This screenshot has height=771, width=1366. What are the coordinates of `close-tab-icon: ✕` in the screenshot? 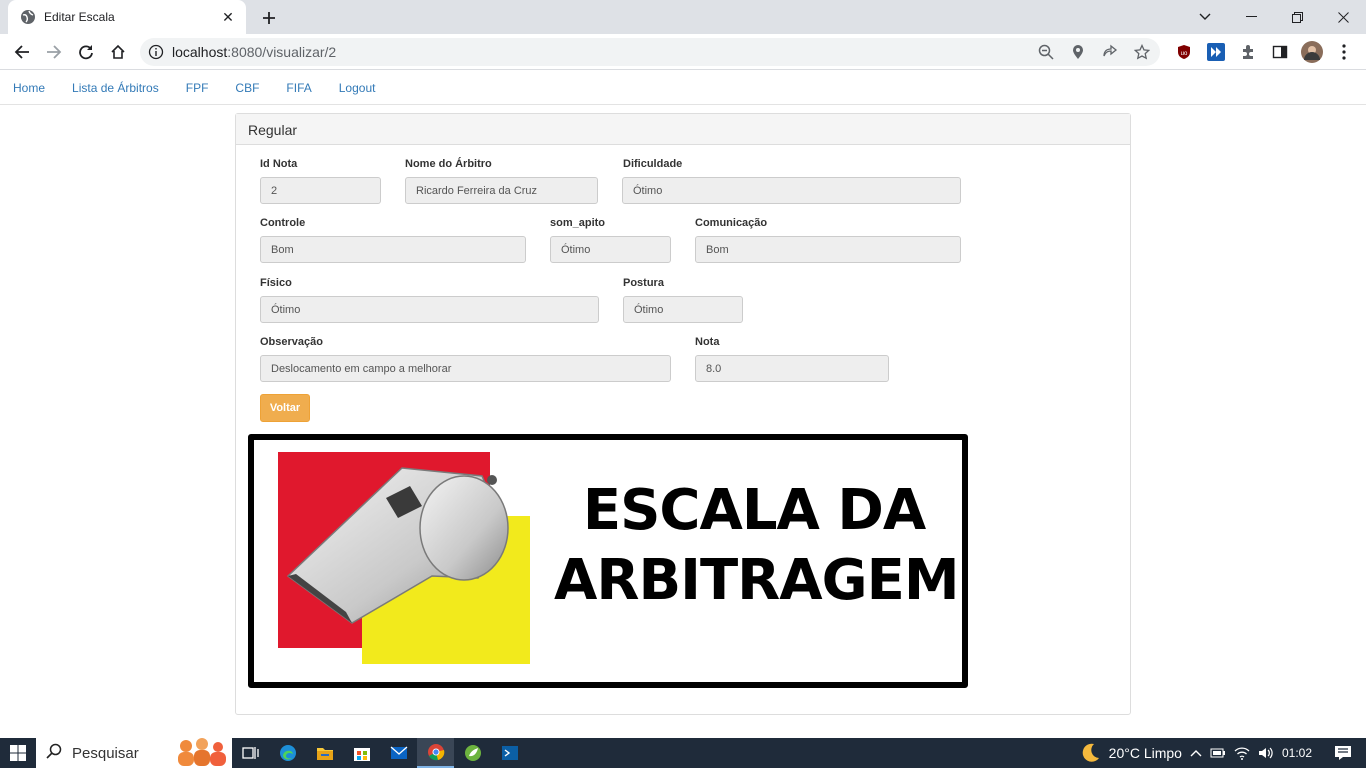 It's located at (228, 17).